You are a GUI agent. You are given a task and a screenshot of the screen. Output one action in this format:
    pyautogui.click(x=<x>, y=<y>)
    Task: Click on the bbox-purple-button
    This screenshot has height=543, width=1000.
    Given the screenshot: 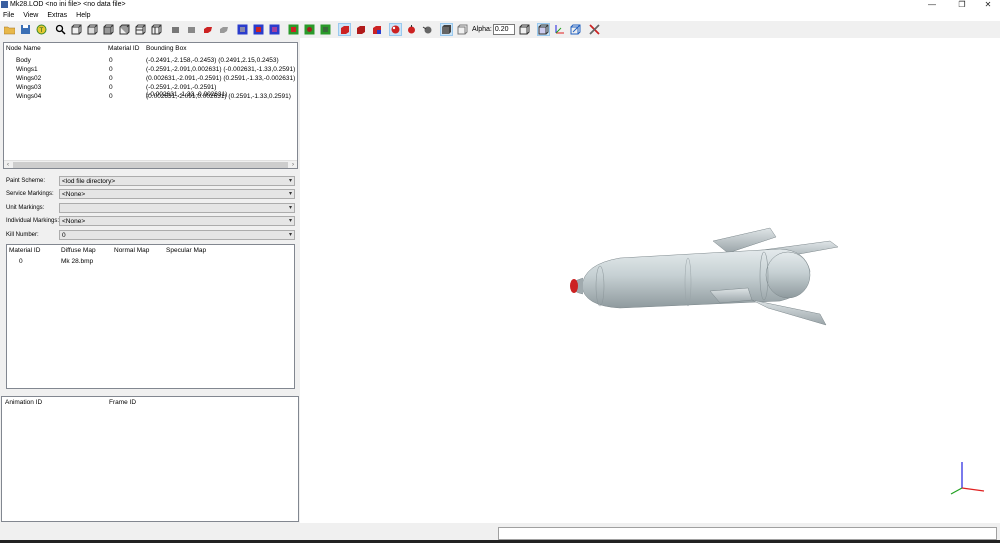 What is the action you would take?
    pyautogui.click(x=274, y=29)
    